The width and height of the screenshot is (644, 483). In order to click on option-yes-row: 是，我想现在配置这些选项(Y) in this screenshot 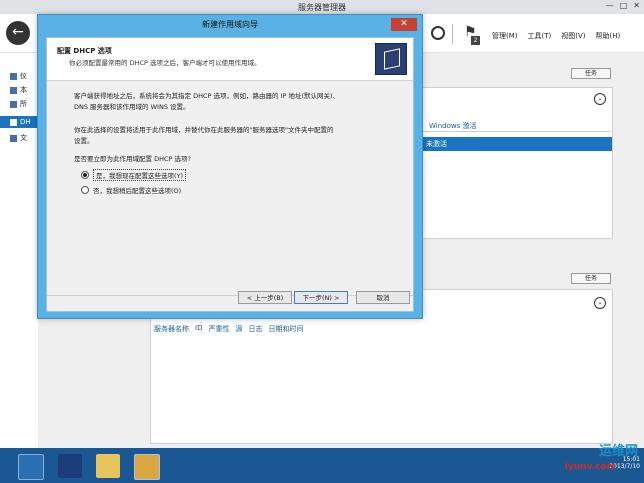, I will do `click(134, 175)`.